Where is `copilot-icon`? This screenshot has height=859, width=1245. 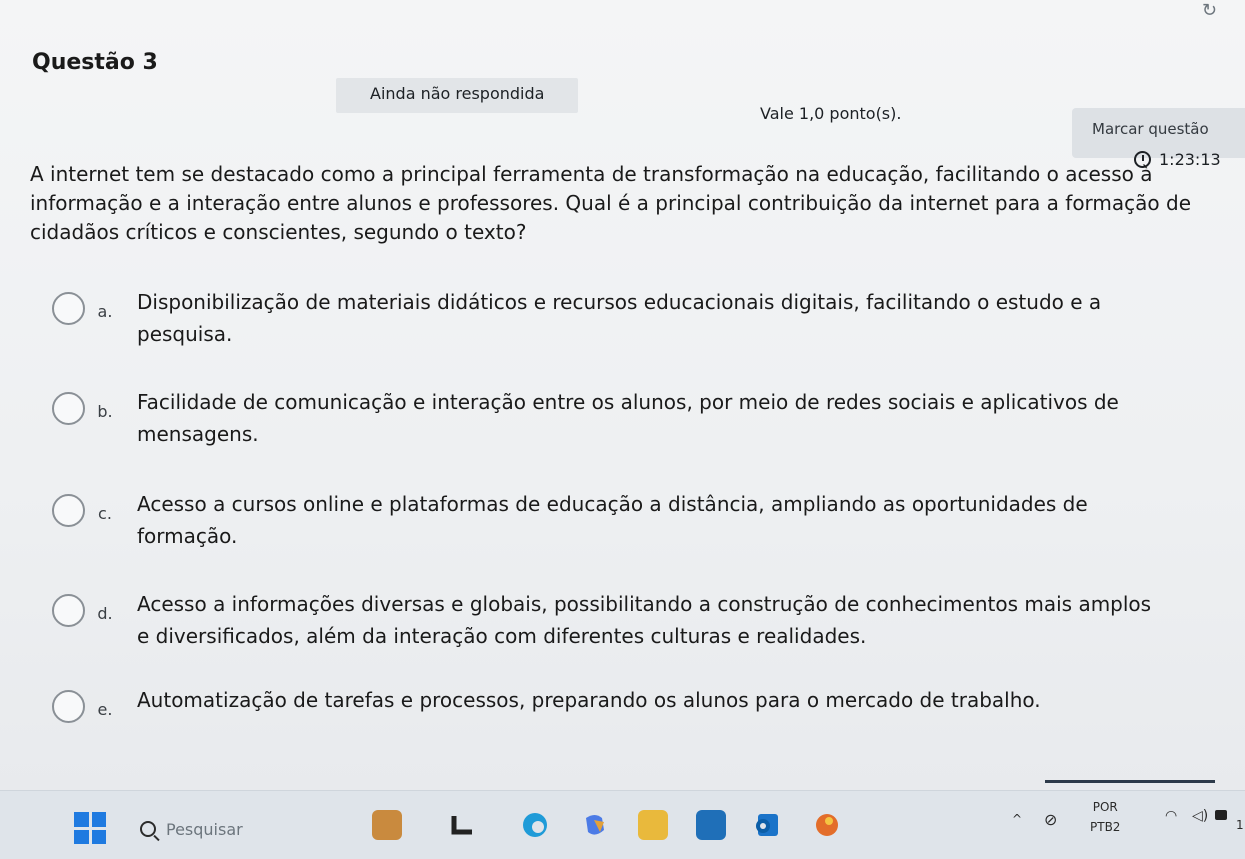 copilot-icon is located at coordinates (595, 825).